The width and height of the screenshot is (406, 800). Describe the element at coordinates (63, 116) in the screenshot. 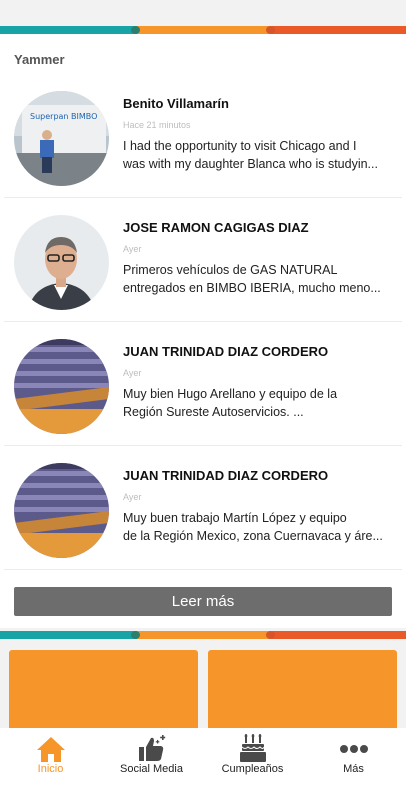

I see `truck-brand-text: Superpan BIMBO` at that location.